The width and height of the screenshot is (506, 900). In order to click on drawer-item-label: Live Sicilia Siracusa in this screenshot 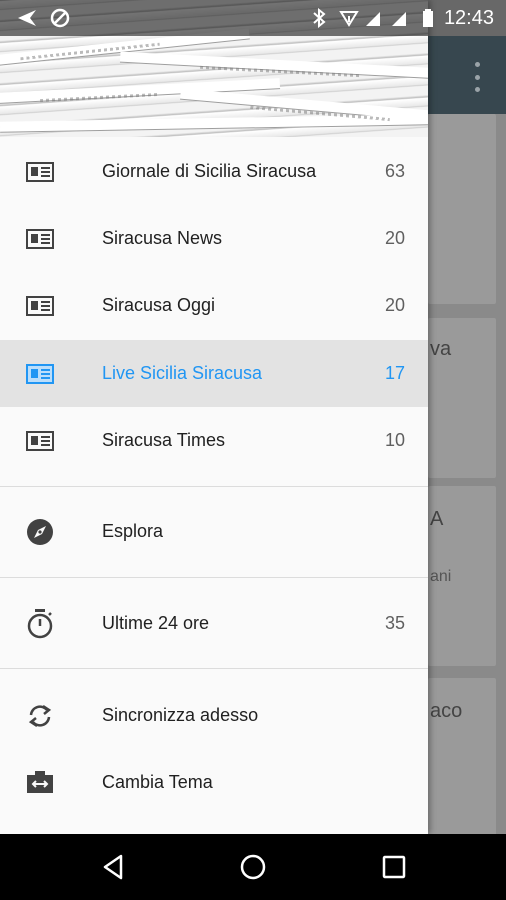, I will do `click(182, 373)`.